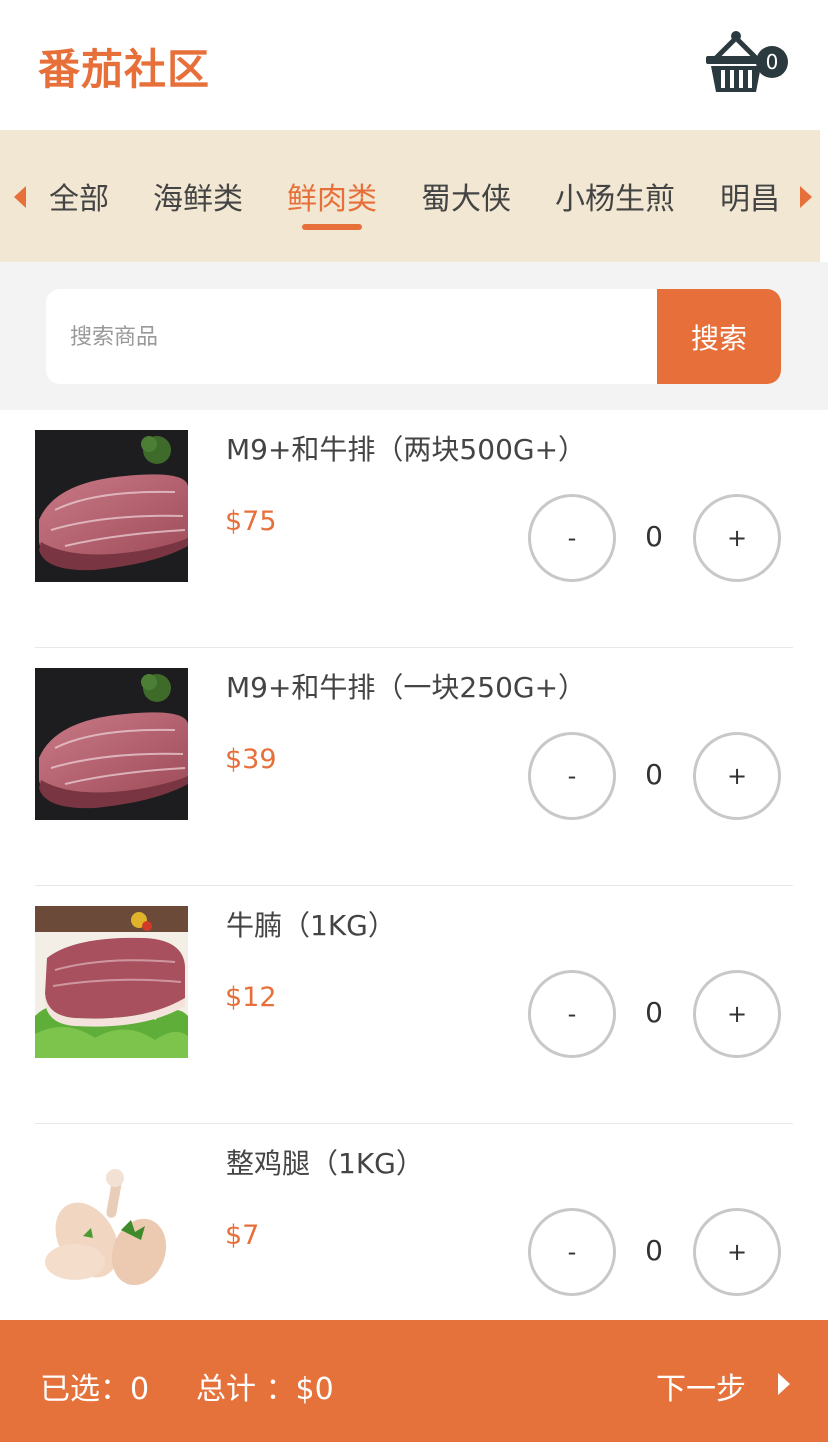  Describe the element at coordinates (719, 336) in the screenshot. I see `search-button: 搜索` at that location.